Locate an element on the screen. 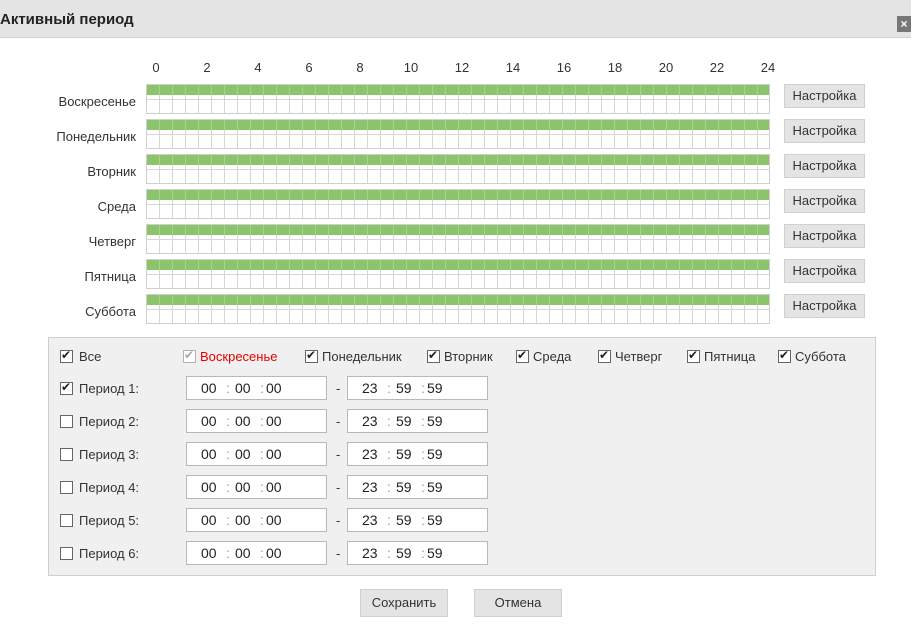  day-row: Четверг Настройка is located at coordinates (450, 239).